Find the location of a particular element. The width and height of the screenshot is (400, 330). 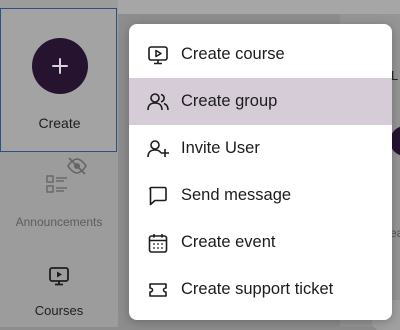

message-icon is located at coordinates (158, 196).